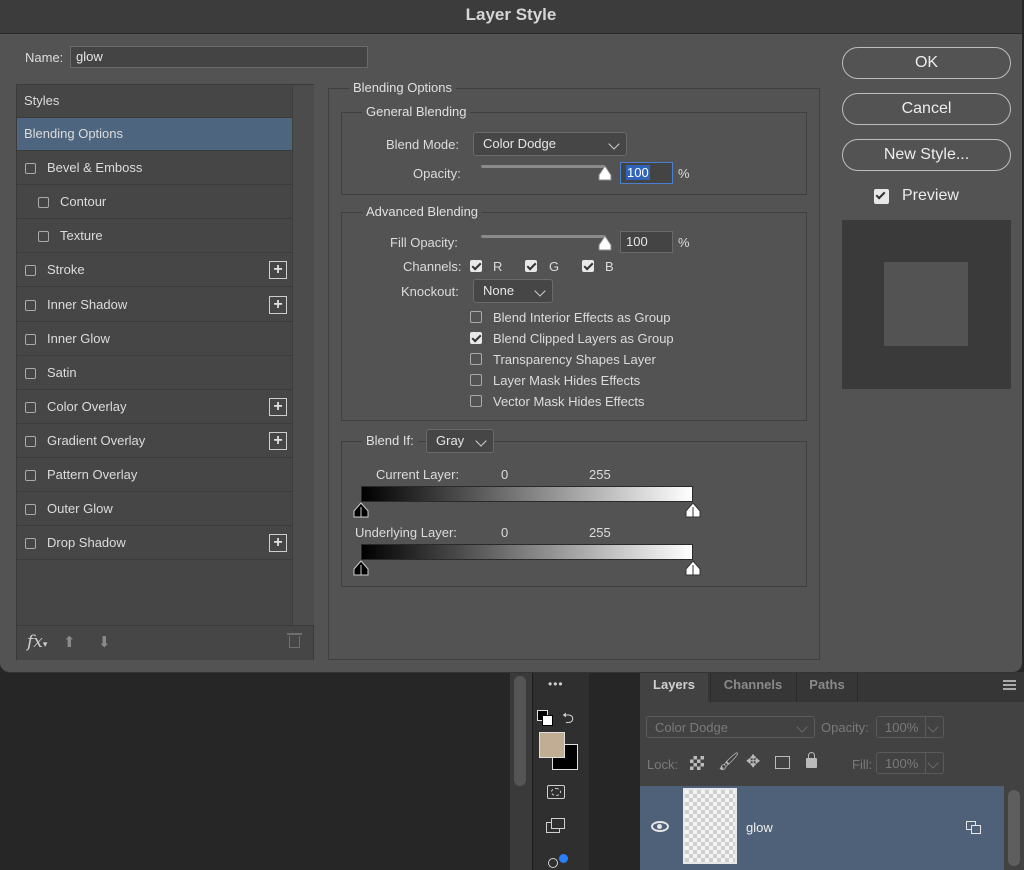  I want to click on transparency-shapes-checkbox, so click(476, 359).